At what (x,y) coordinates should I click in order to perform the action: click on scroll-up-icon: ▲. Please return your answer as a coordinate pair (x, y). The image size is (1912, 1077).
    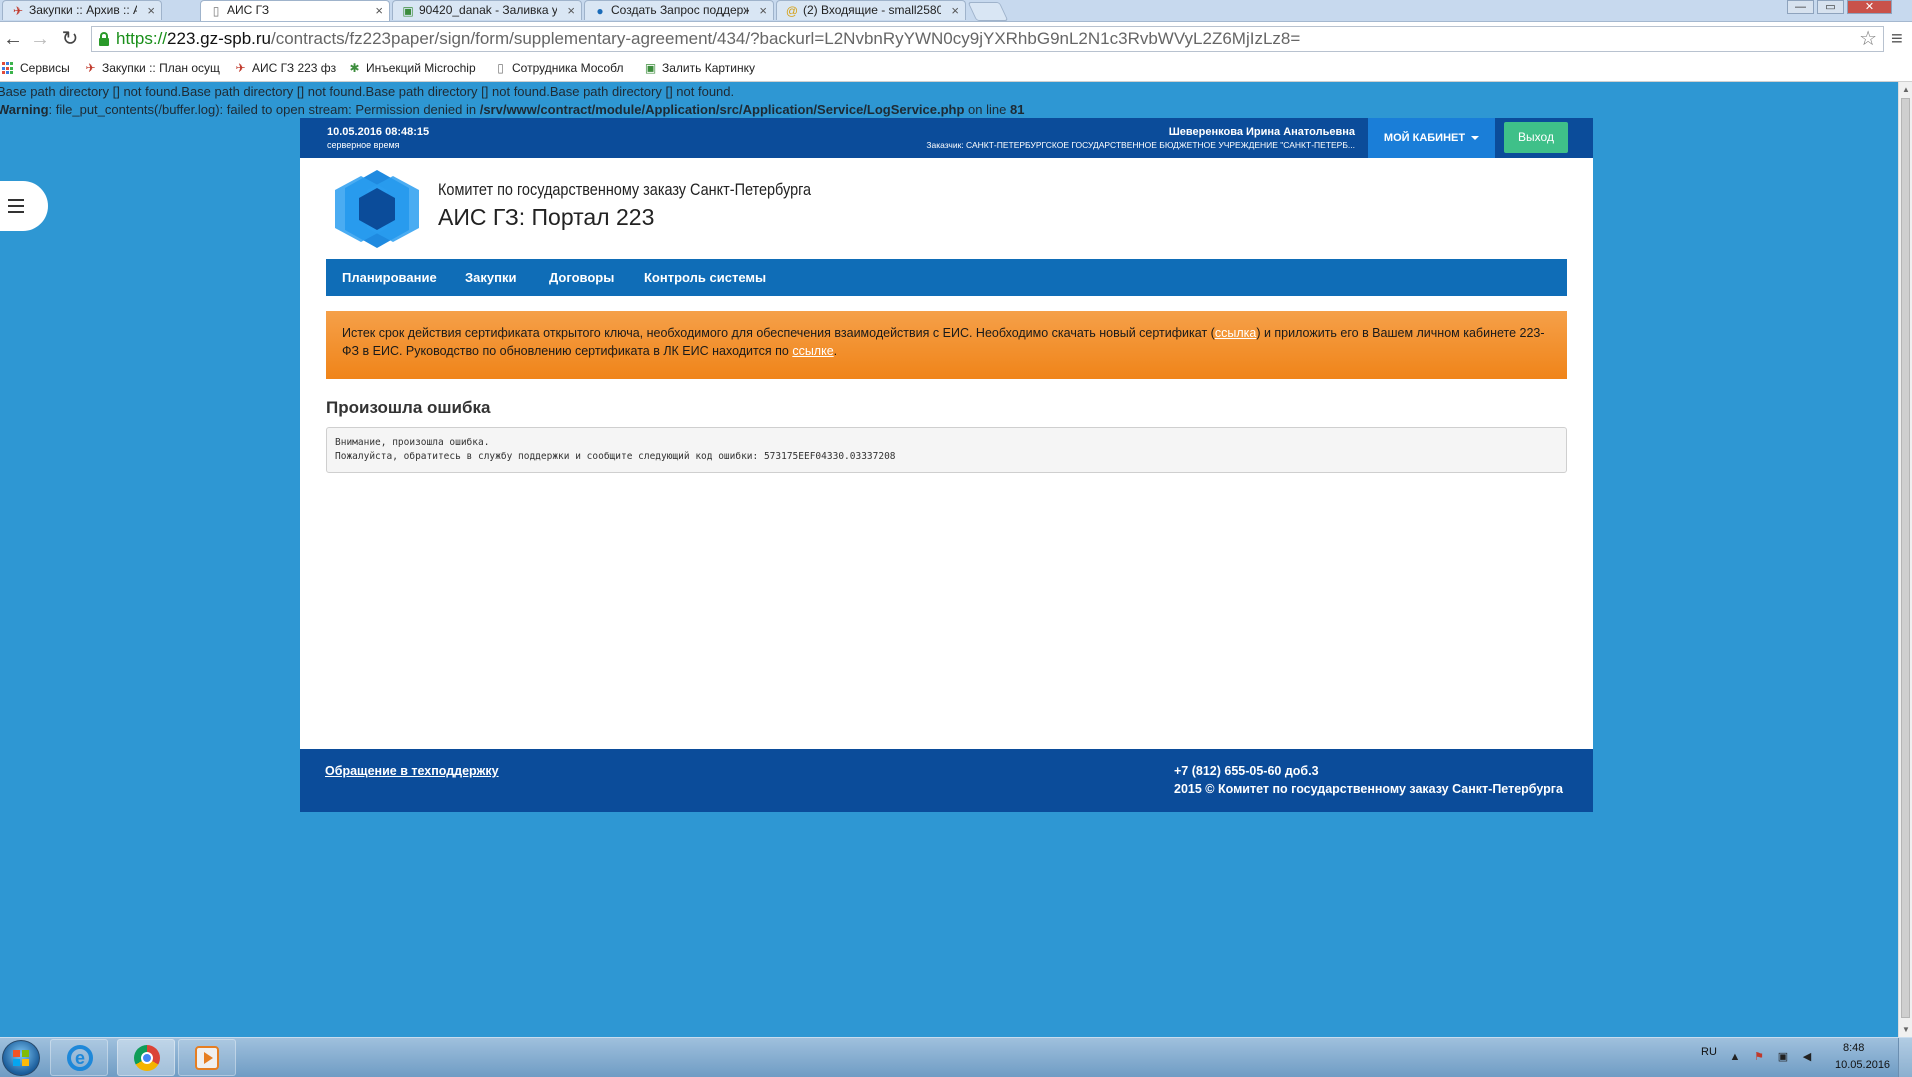
    Looking at the image, I should click on (1906, 89).